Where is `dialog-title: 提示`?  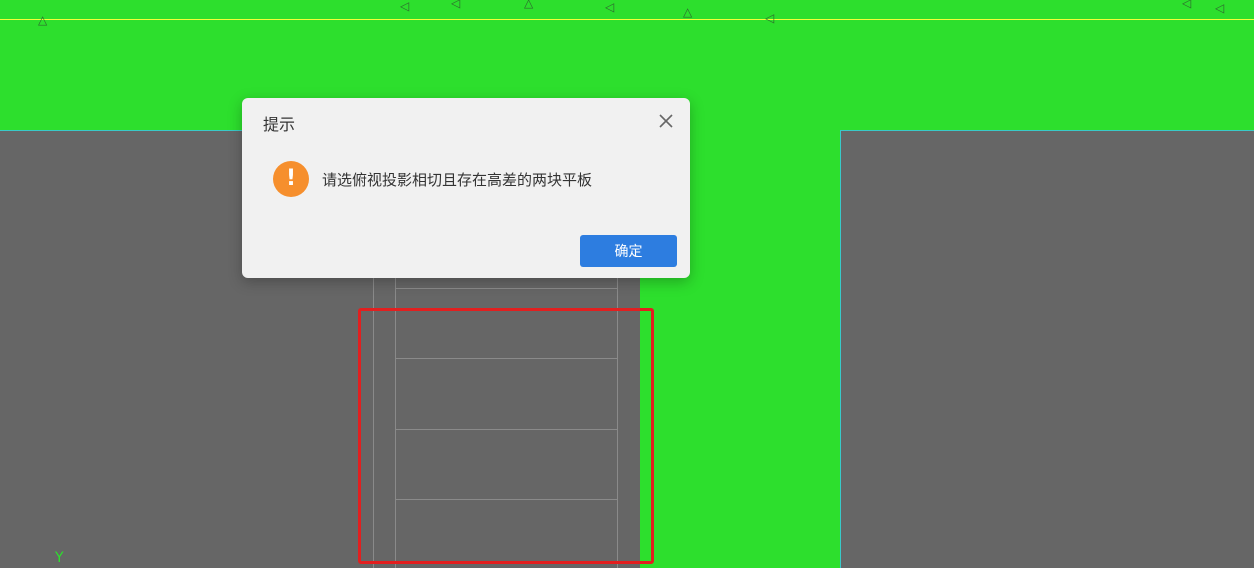
dialog-title: 提示 is located at coordinates (279, 124).